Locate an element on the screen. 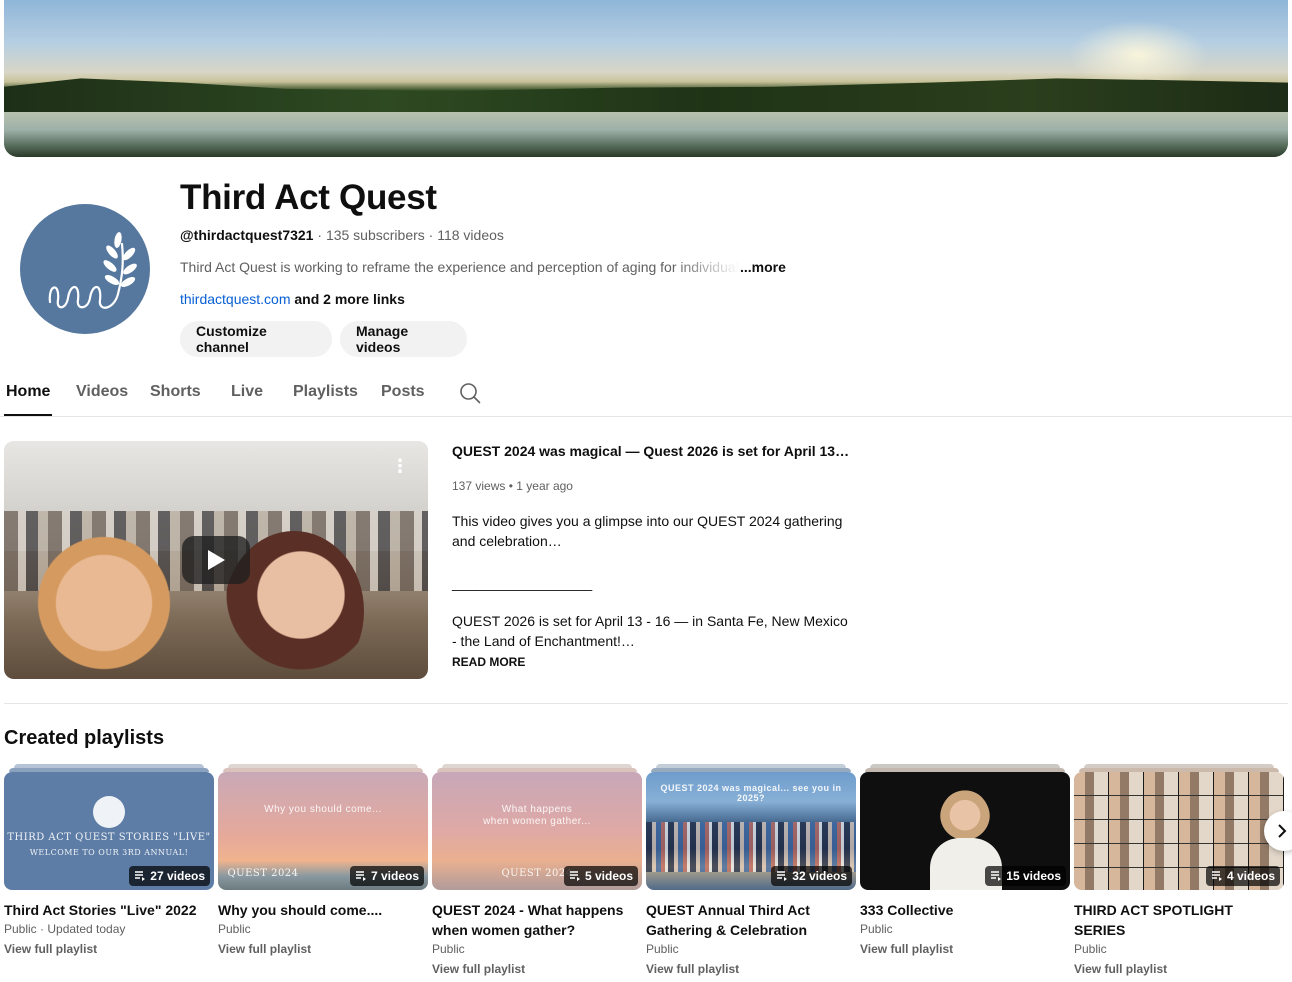  kebab-menu-icon: ⋮ is located at coordinates (400, 466).